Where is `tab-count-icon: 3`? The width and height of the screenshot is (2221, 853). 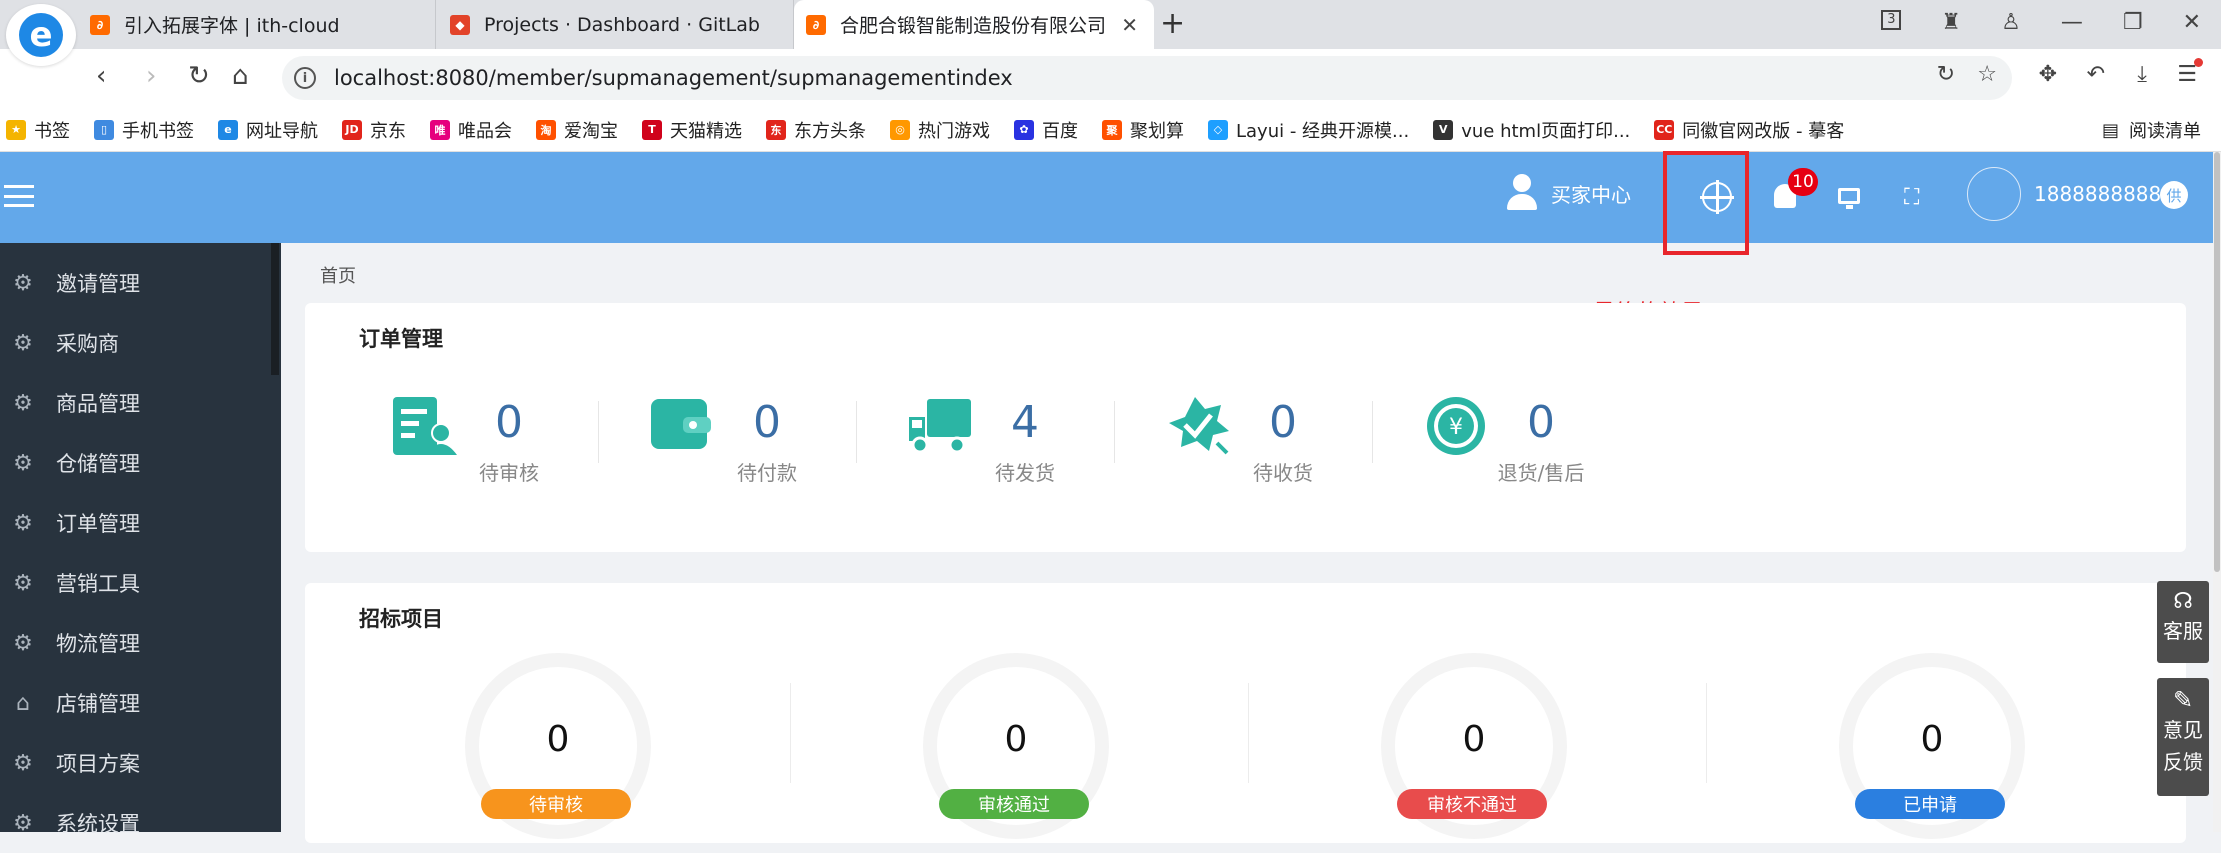
tab-count-icon: 3 is located at coordinates (1891, 20).